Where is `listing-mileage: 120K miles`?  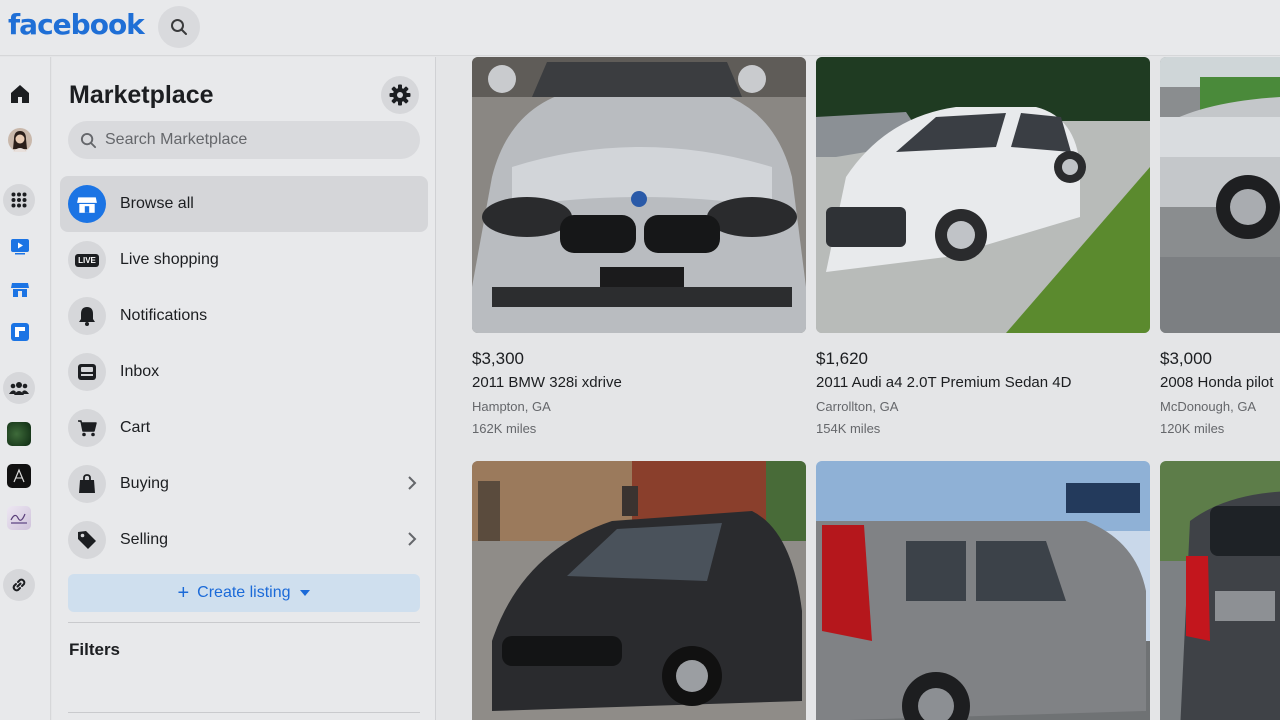 listing-mileage: 120K miles is located at coordinates (1192, 428).